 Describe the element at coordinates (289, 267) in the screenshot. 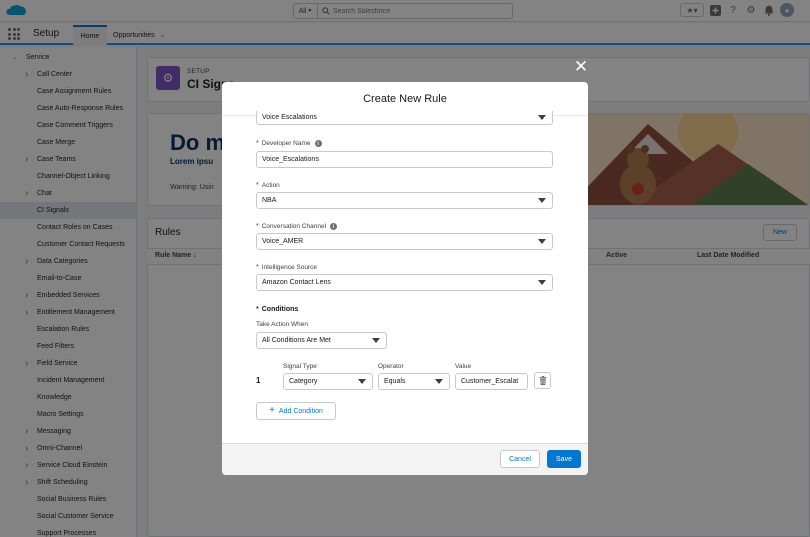

I see `intelligence-source-label: Intelligence Source` at that location.